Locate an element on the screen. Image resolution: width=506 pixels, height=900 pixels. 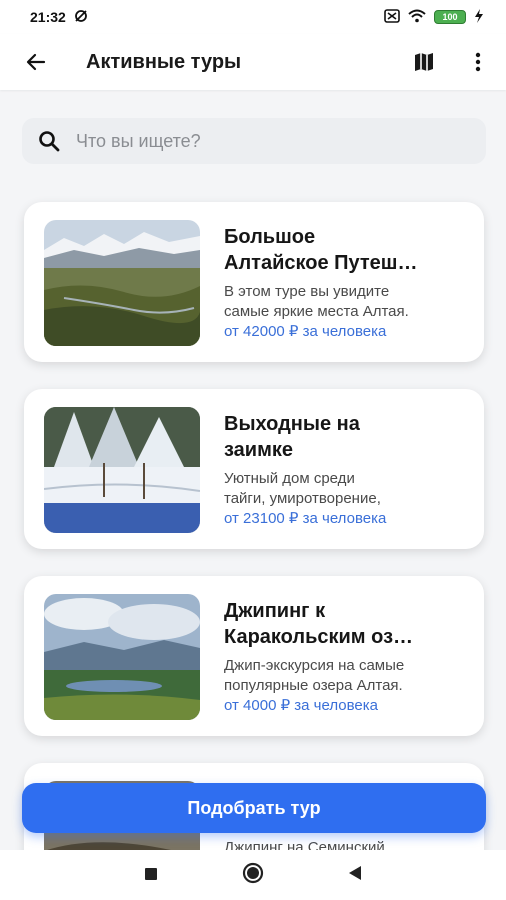
nav-home-icon is located at coordinates (253, 875).